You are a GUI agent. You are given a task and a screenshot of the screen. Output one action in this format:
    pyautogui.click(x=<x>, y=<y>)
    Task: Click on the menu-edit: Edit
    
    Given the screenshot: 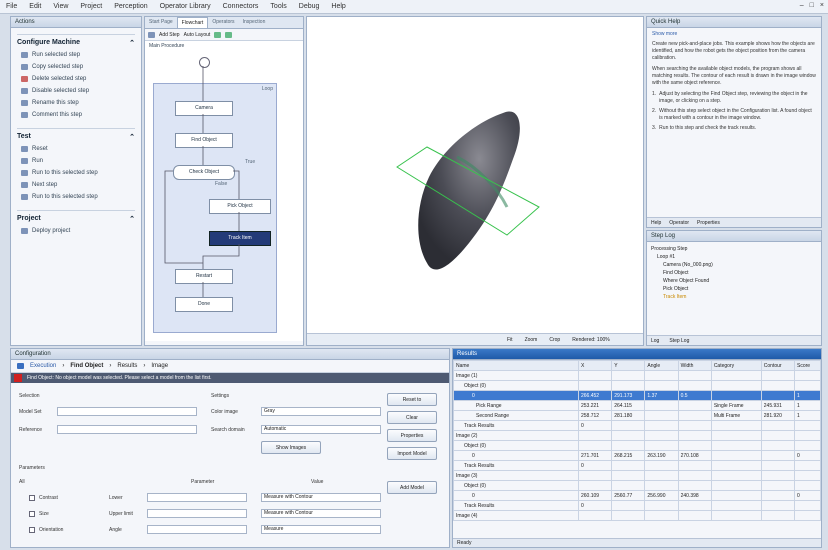 What is the action you would take?
    pyautogui.click(x=35, y=6)
    